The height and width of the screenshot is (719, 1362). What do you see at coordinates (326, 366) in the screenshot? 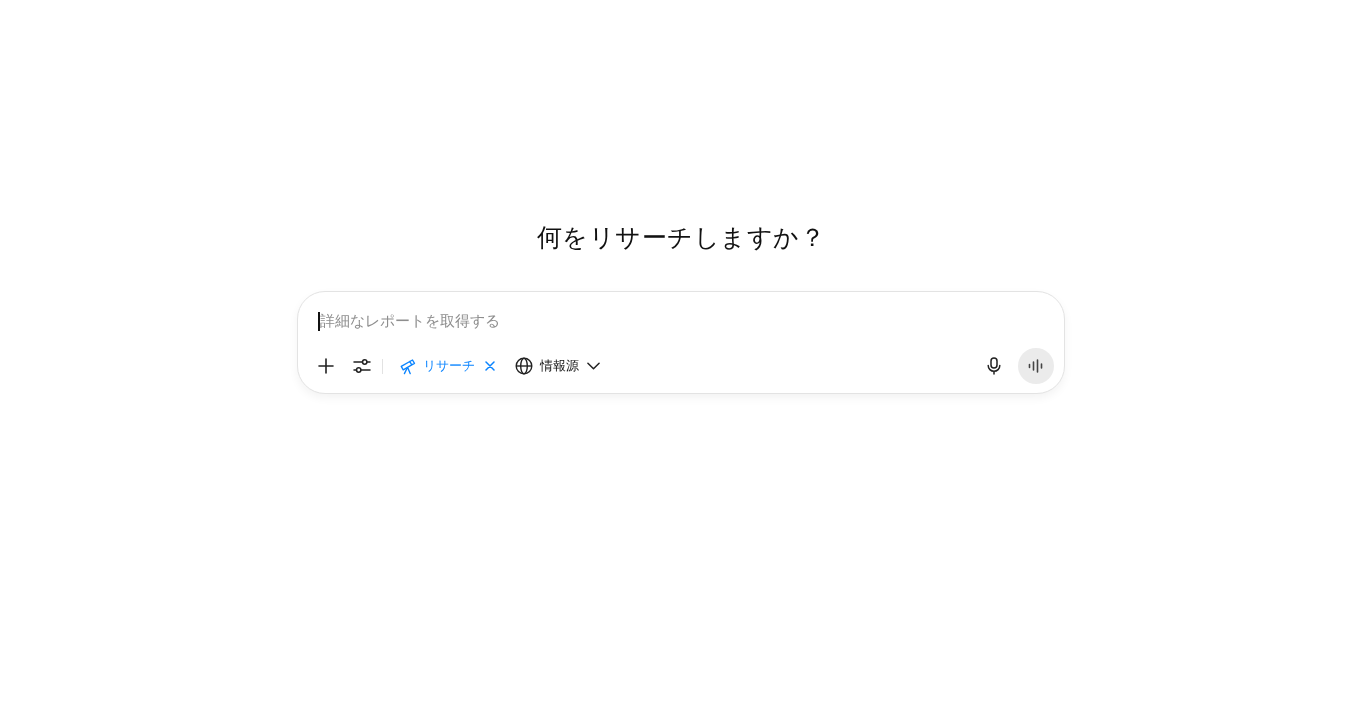
I see `plus-icon` at bounding box center [326, 366].